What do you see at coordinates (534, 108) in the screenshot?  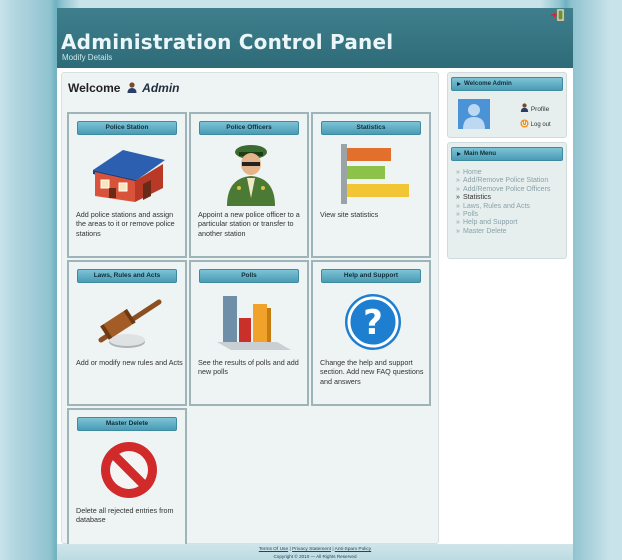 I see `profile-link: Profile` at bounding box center [534, 108].